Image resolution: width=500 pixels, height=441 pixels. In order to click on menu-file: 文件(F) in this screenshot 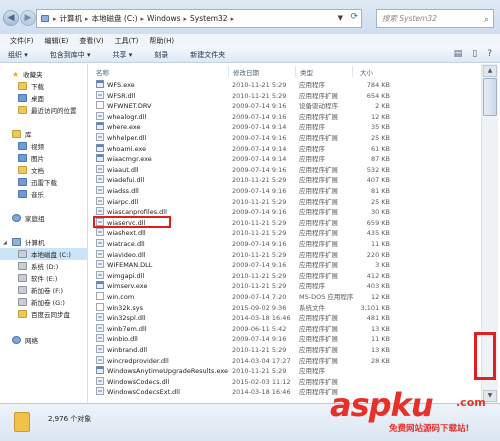, I will do `click(22, 41)`.